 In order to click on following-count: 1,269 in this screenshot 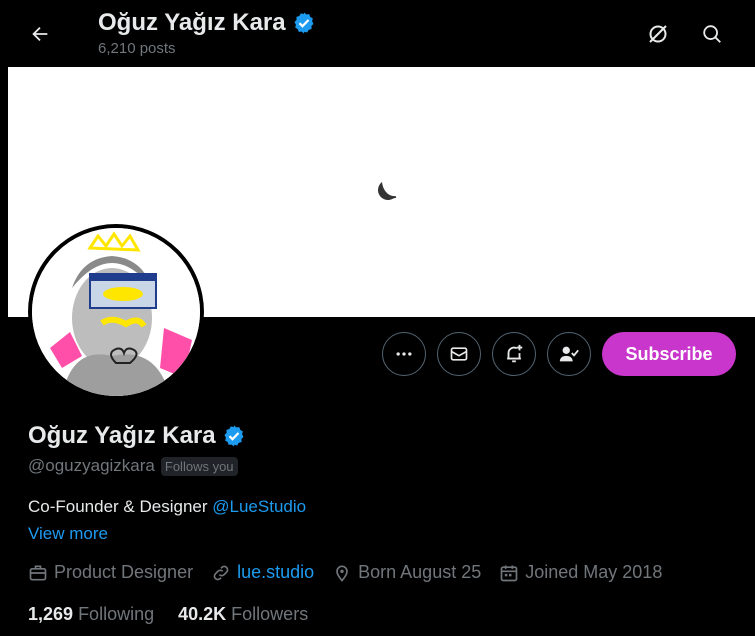, I will do `click(51, 614)`.